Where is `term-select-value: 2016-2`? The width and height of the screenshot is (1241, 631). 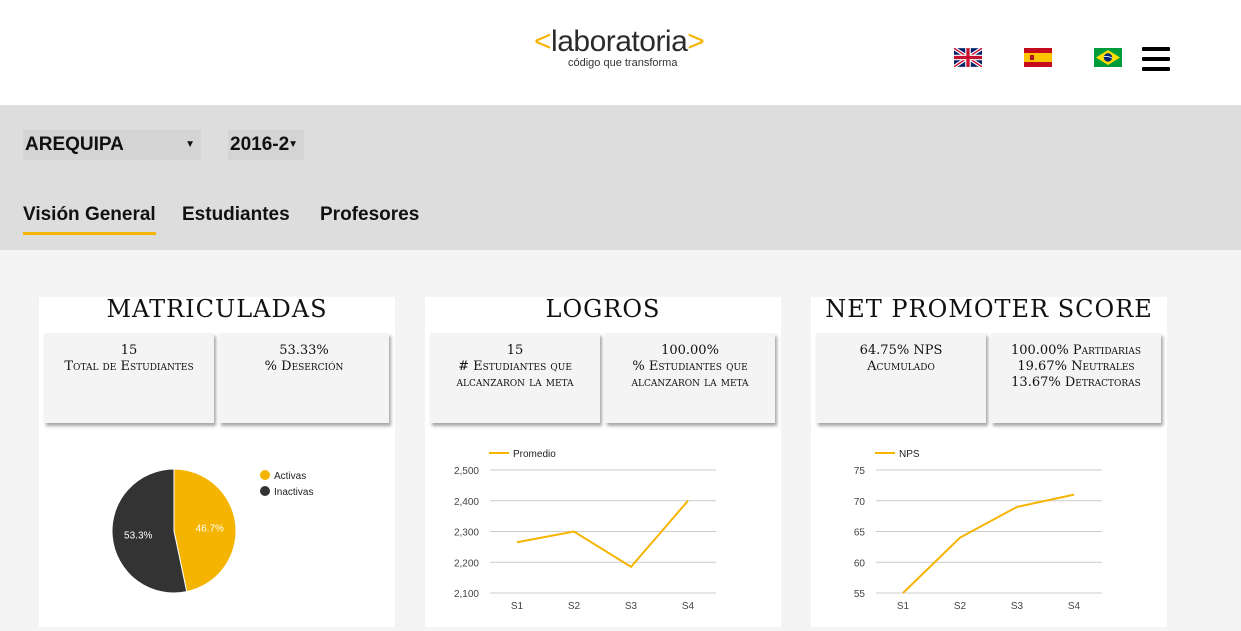
term-select-value: 2016-2 is located at coordinates (260, 144).